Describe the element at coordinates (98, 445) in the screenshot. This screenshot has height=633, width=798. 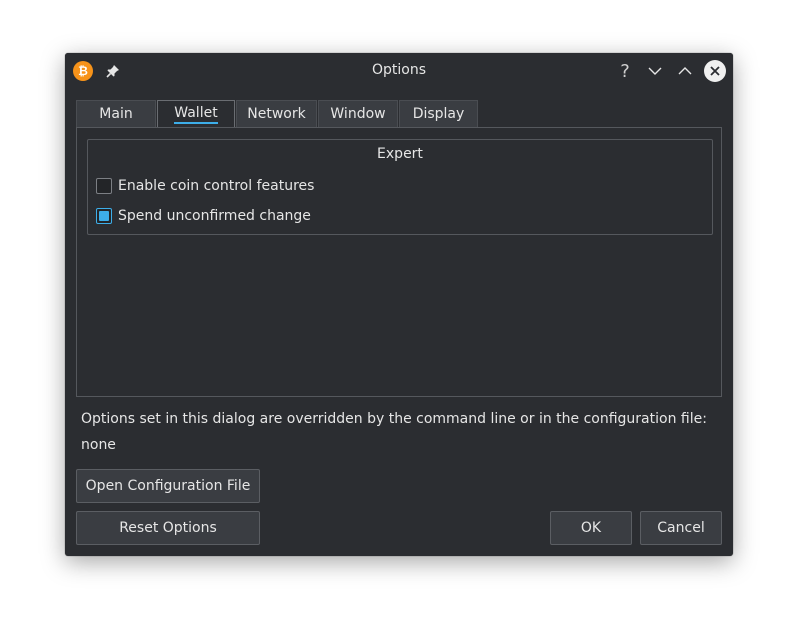
I see `override-value-text: none` at that location.